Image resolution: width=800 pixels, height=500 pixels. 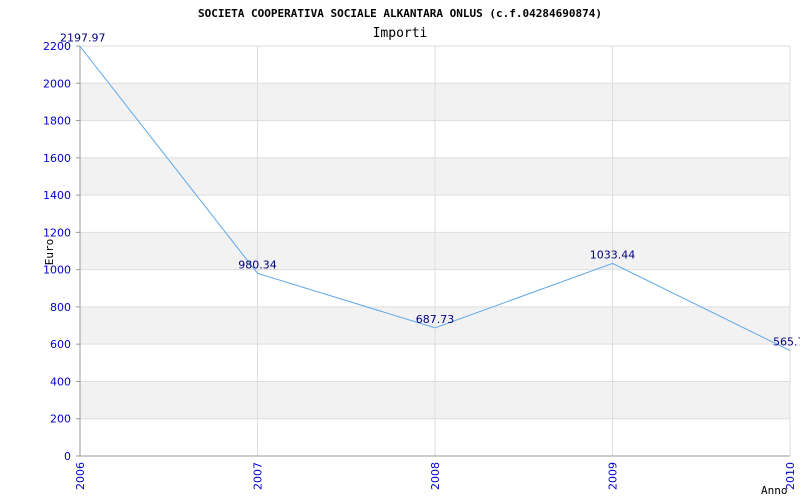 What do you see at coordinates (258, 476) in the screenshot?
I see `x-tick-label: 2007` at bounding box center [258, 476].